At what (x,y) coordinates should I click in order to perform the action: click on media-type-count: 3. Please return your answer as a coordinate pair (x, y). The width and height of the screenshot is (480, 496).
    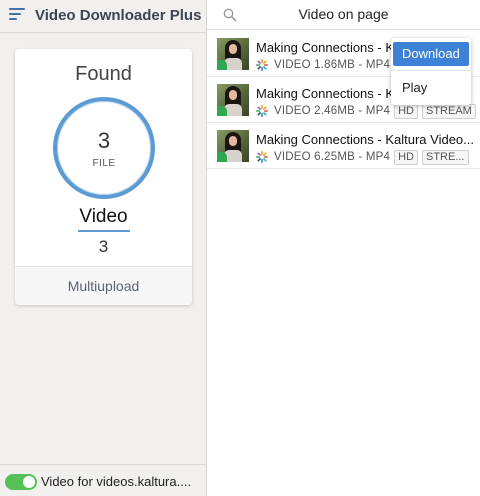
    Looking at the image, I should click on (103, 246).